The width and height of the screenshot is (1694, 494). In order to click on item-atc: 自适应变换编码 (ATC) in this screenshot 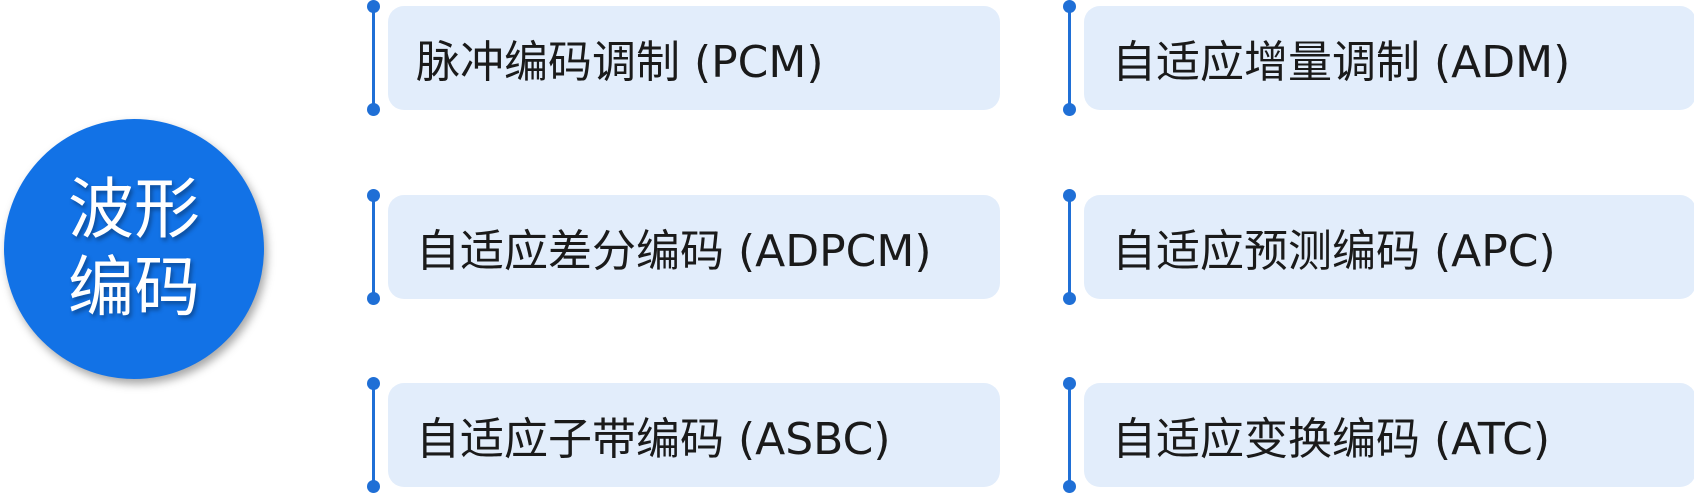, I will do `click(1378, 435)`.